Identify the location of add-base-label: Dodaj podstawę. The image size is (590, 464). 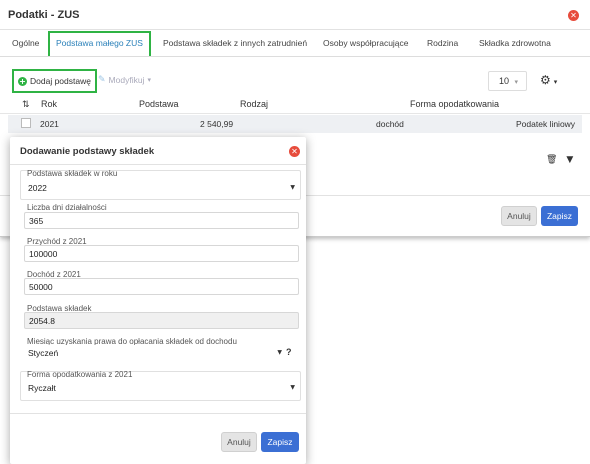
(60, 81).